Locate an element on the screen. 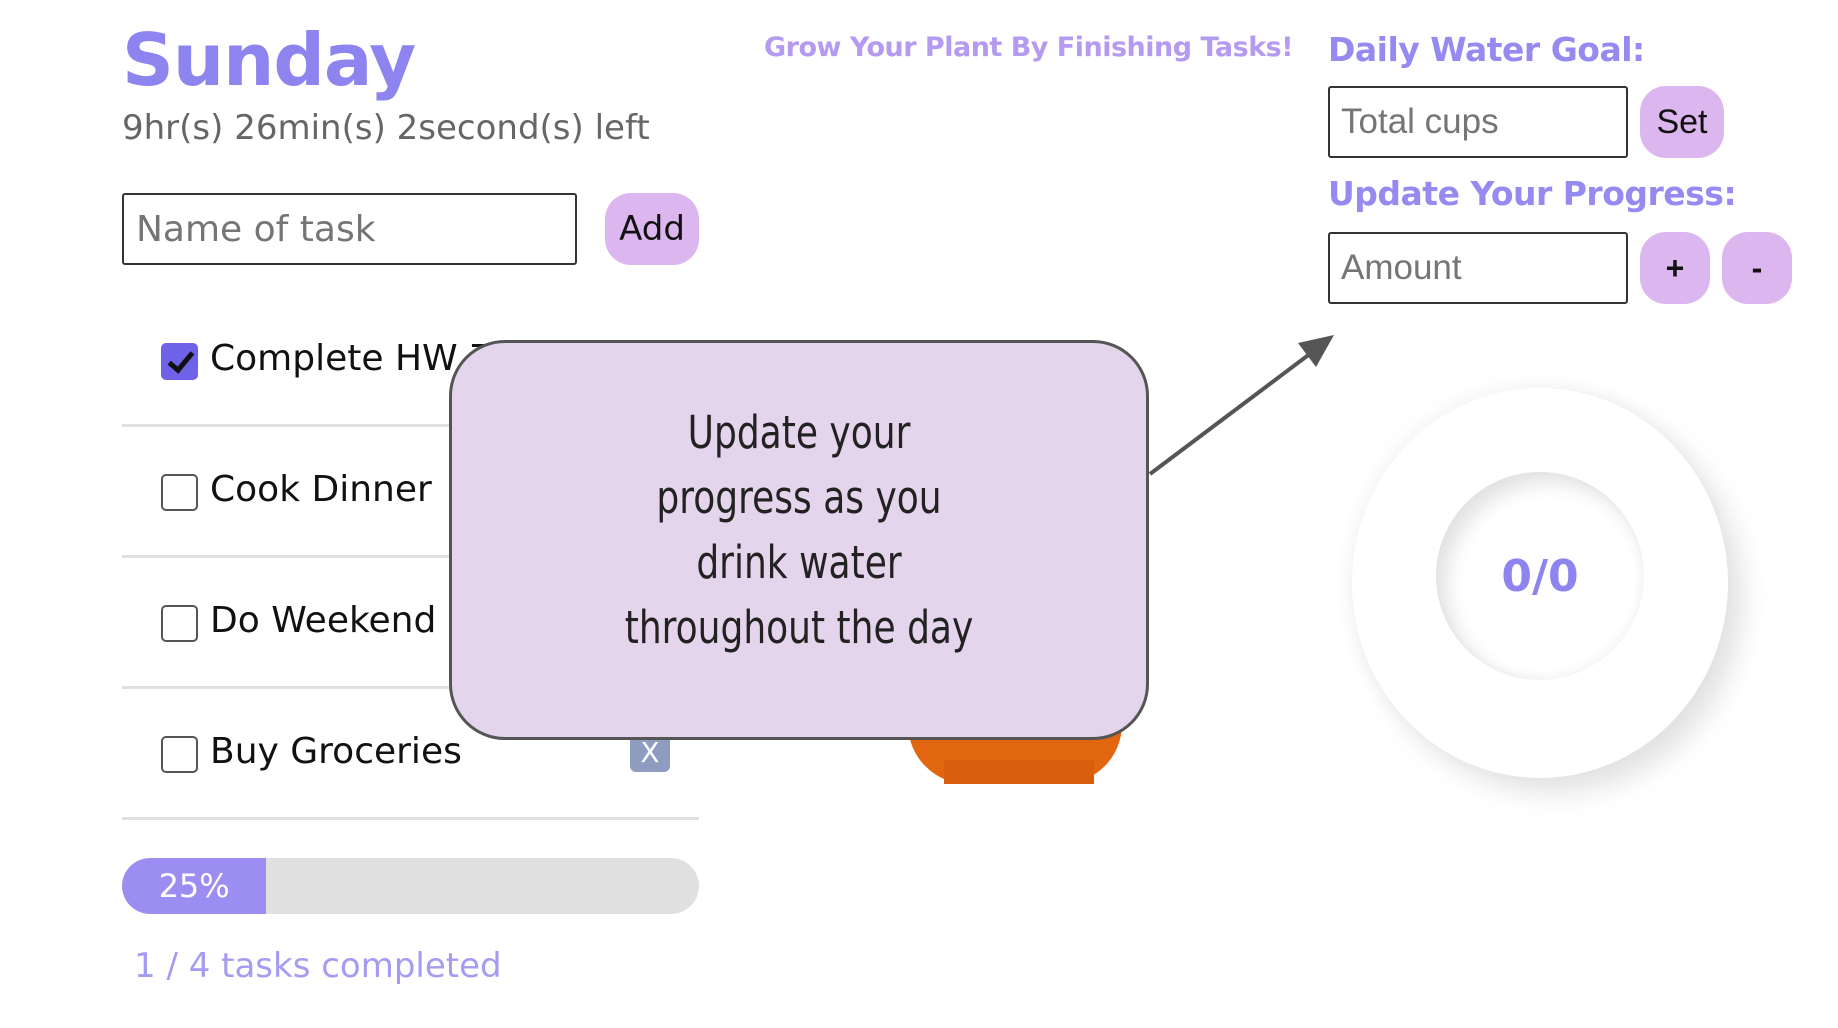 Image resolution: width=1838 pixels, height=1028 pixels. task-label: Cook Dinner is located at coordinates (321, 489).